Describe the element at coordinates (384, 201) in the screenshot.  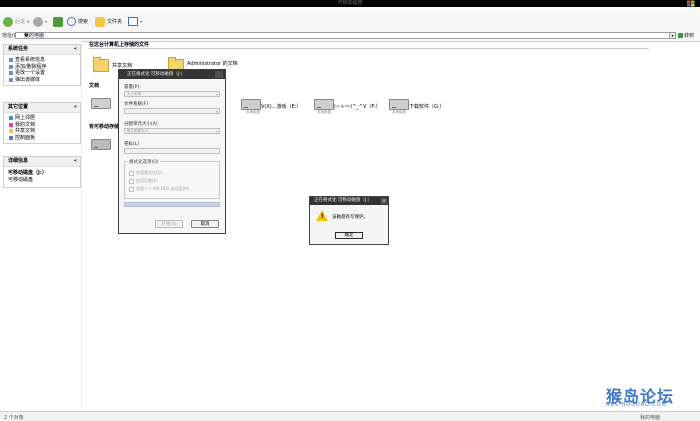
I see `close-icon: ×` at that location.